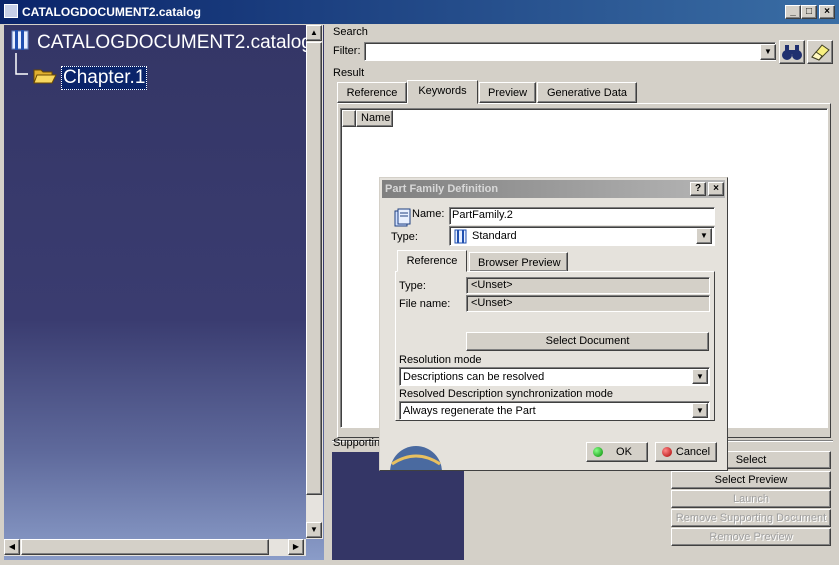 This screenshot has width=839, height=565. I want to click on sync-dropdown-arrow-icon: ▼, so click(700, 410).